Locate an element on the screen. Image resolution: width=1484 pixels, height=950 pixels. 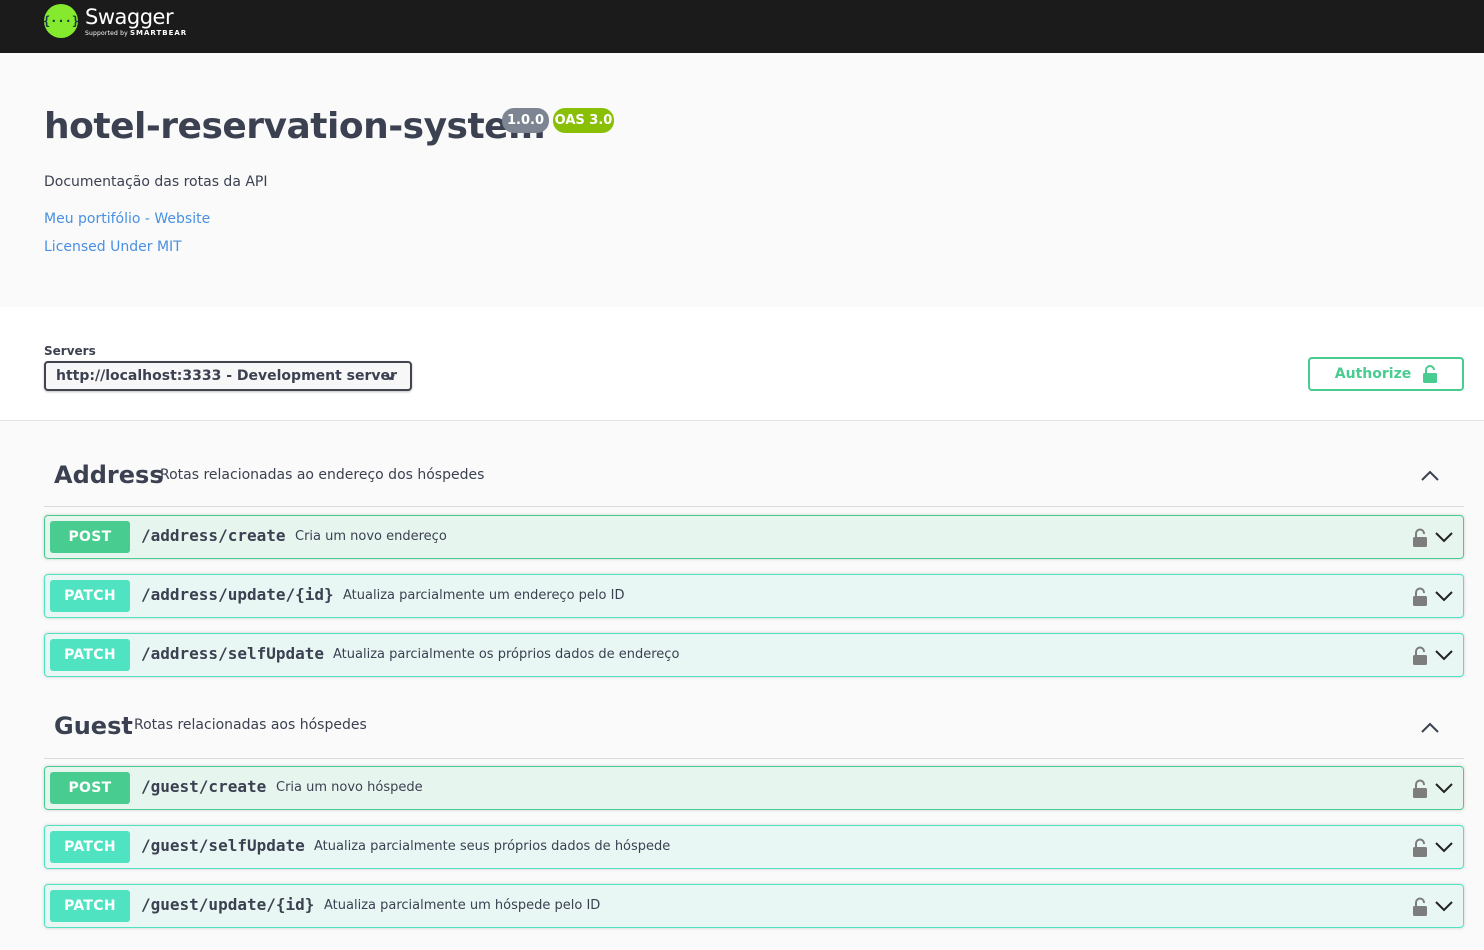
logo-name: Swagger is located at coordinates (129, 17).